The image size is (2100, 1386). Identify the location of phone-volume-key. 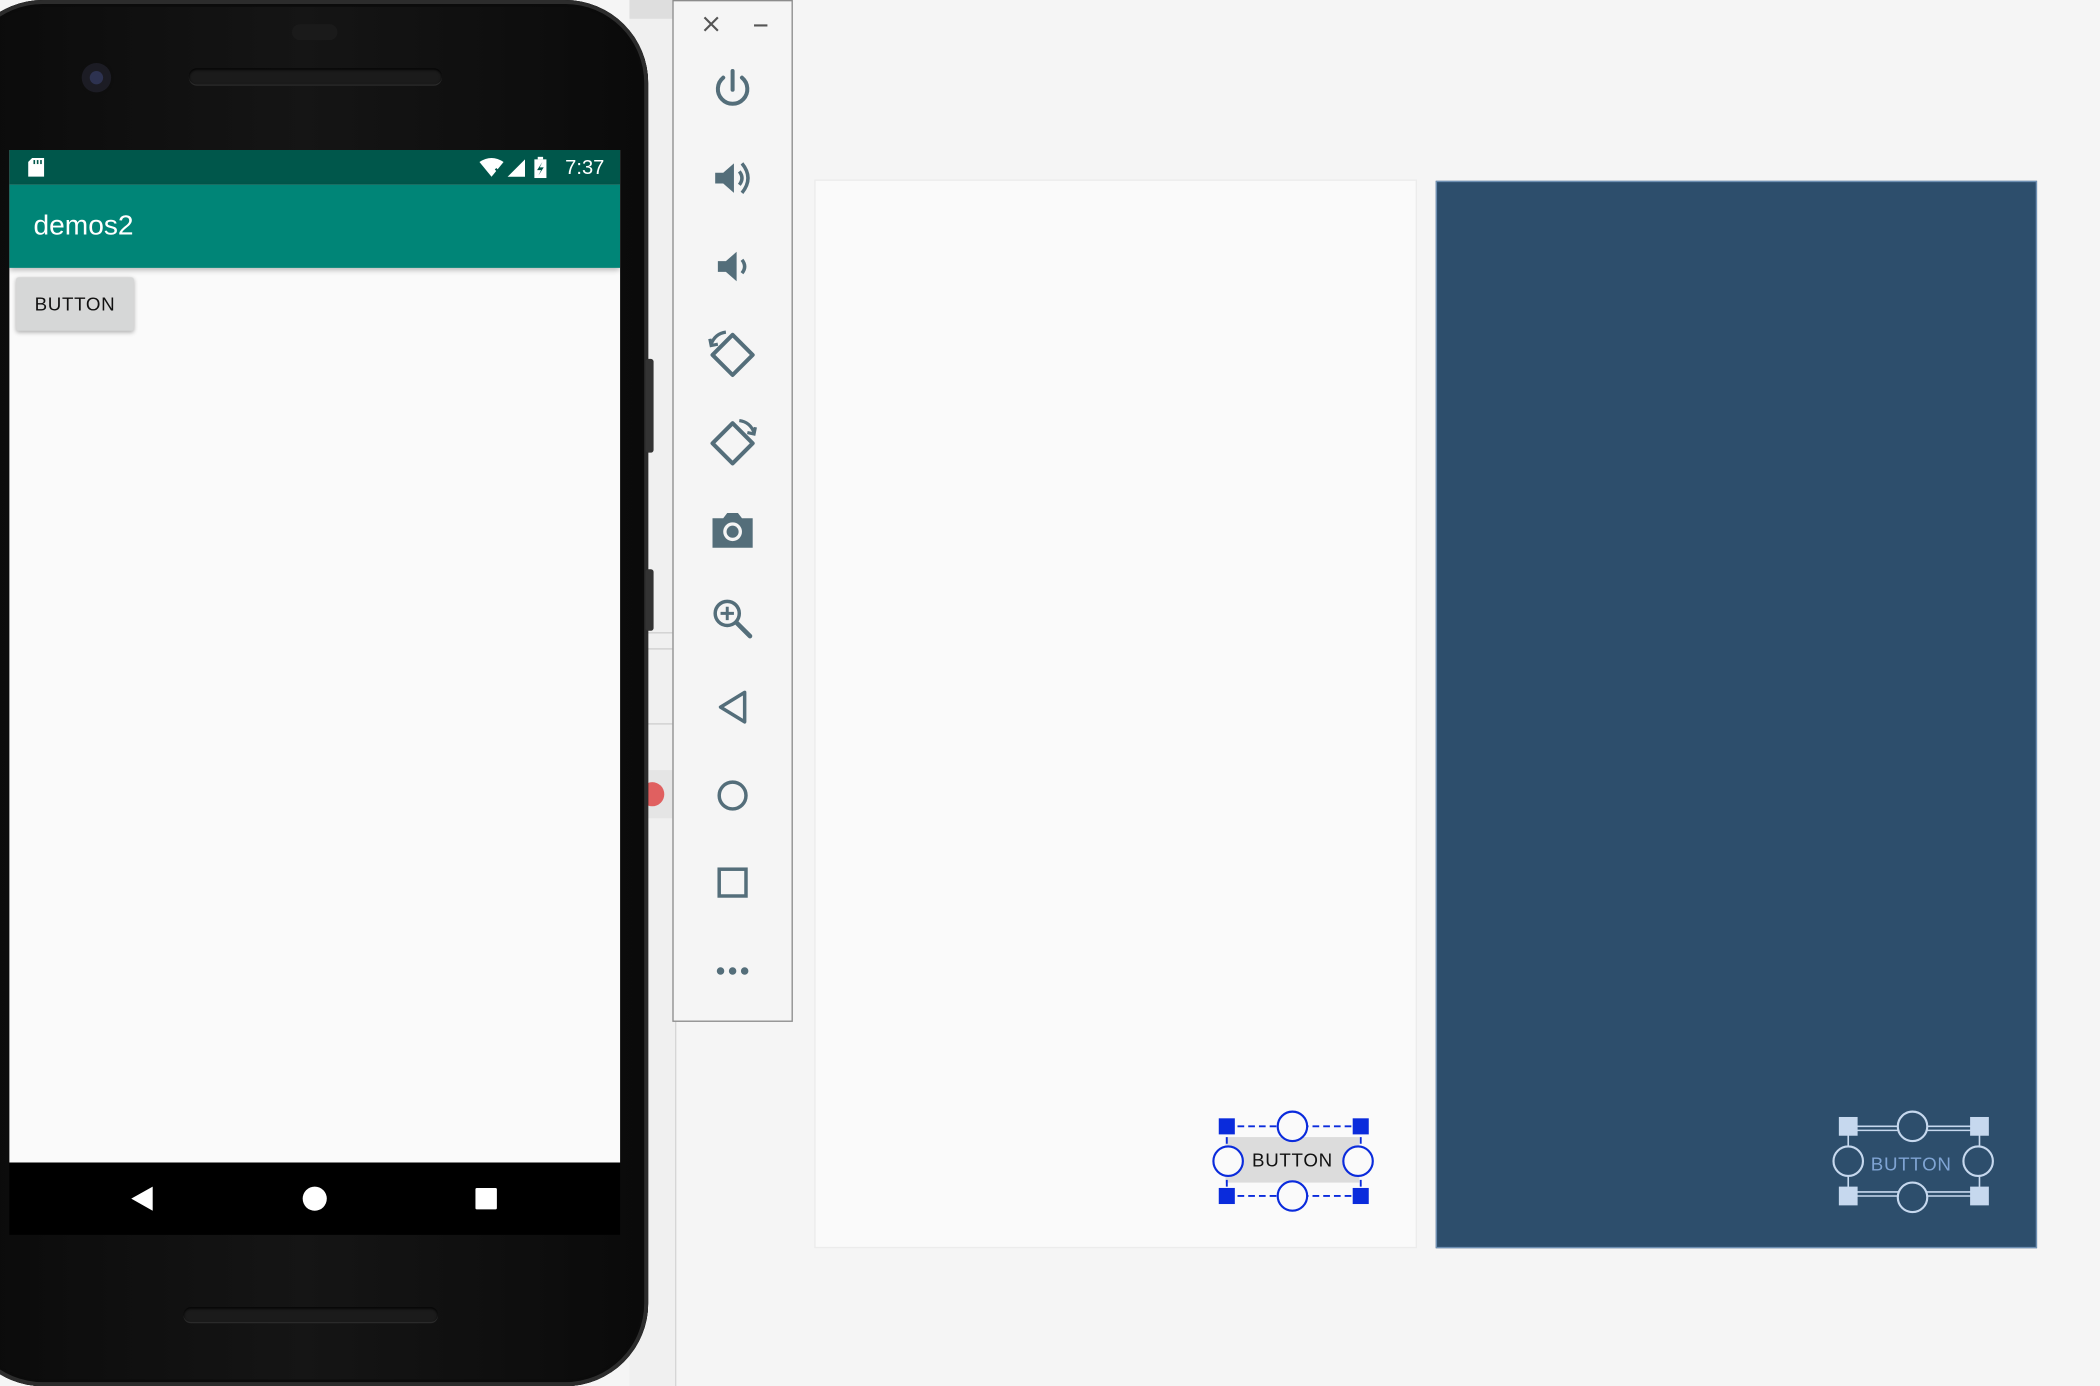
(649, 600).